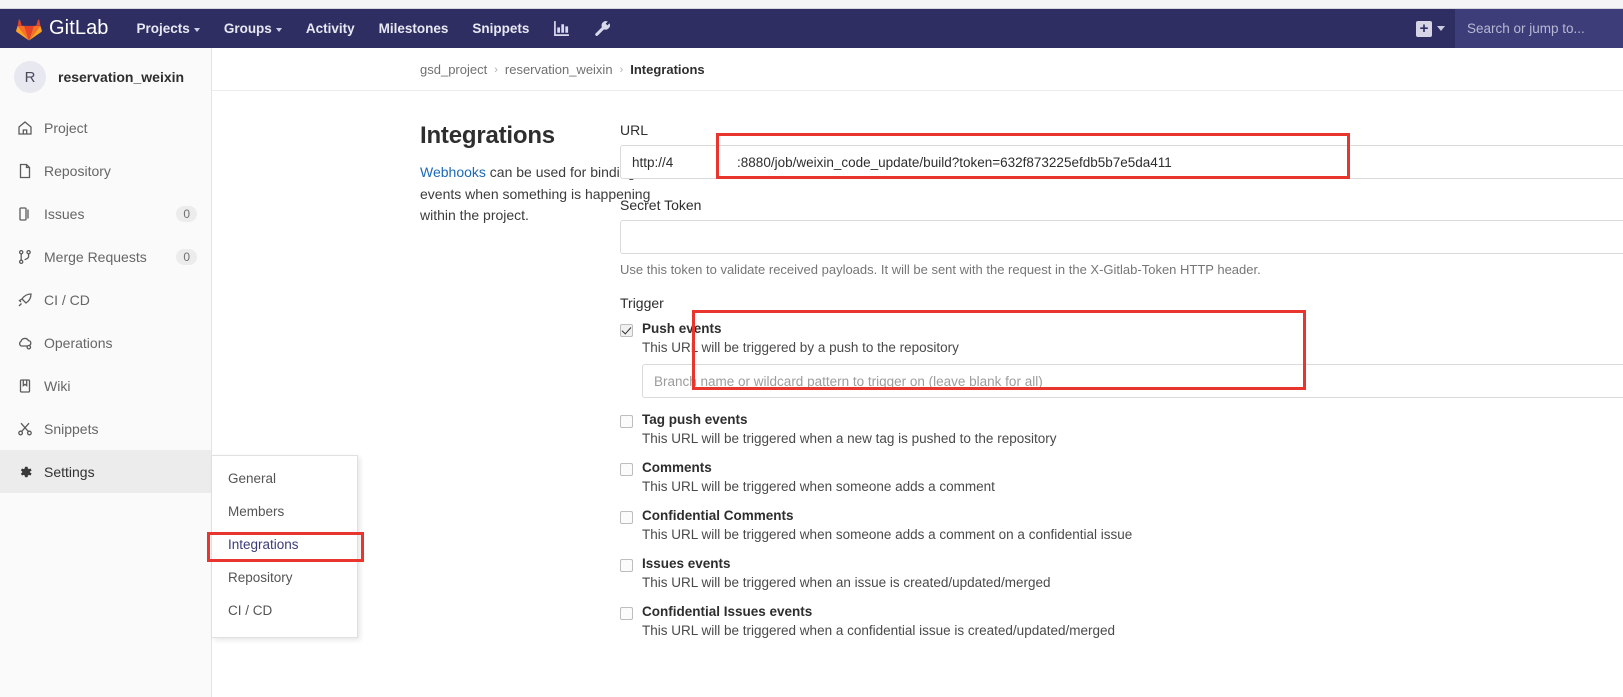  I want to click on issues-events-label: Issues events, so click(686, 563).